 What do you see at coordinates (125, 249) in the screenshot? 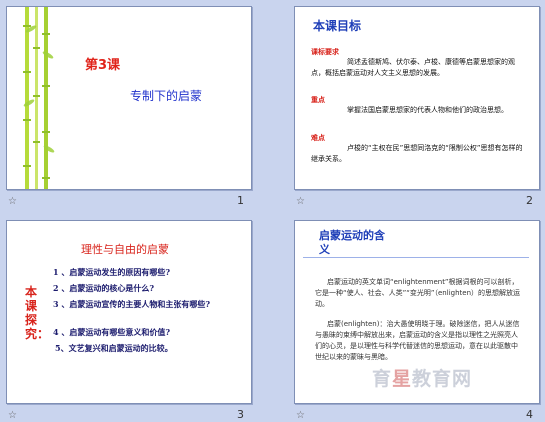
I see `slide-heading: 理性与自由的启蒙` at bounding box center [125, 249].